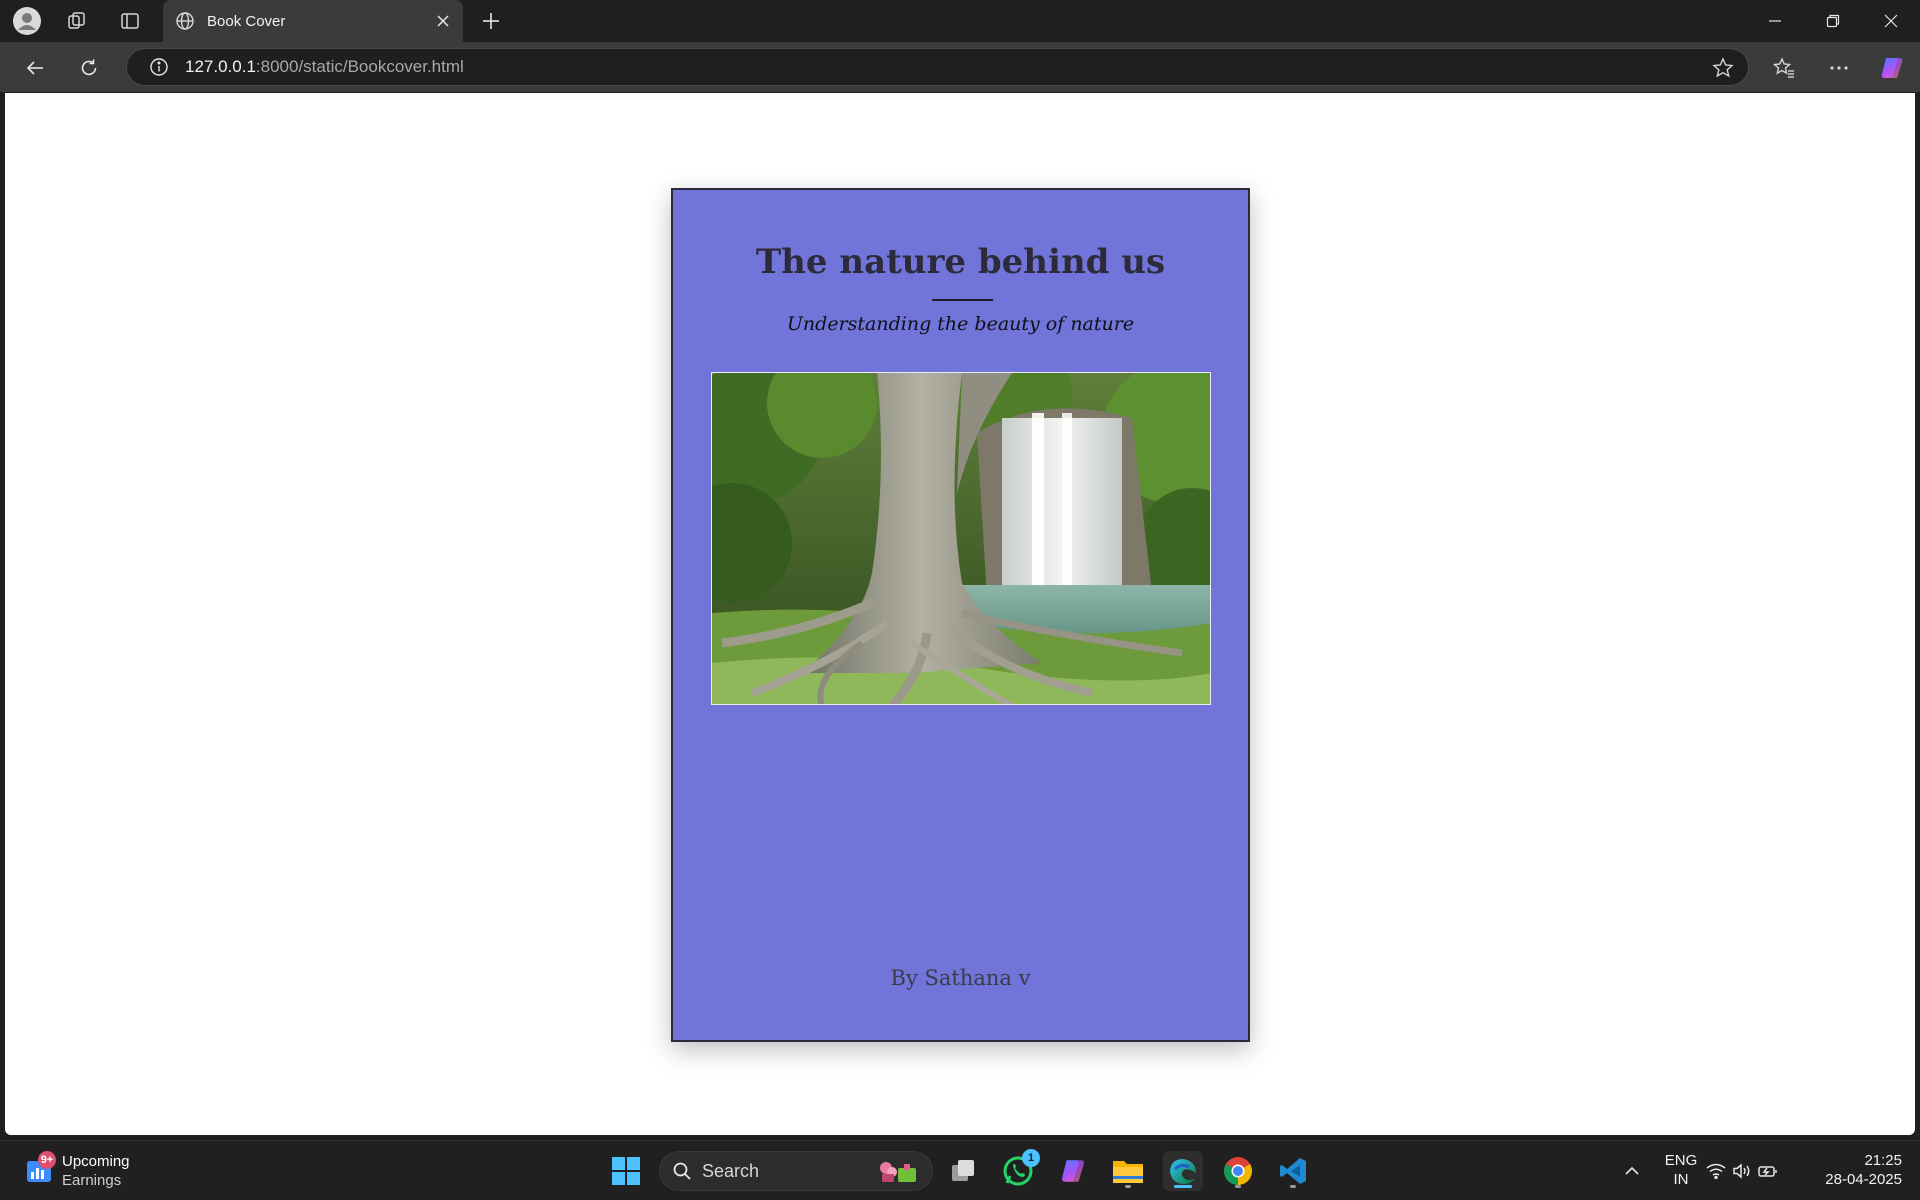 Image resolution: width=1920 pixels, height=1200 pixels. What do you see at coordinates (1019, 1170) in the screenshot?
I see `whatsapp-icon: 1` at bounding box center [1019, 1170].